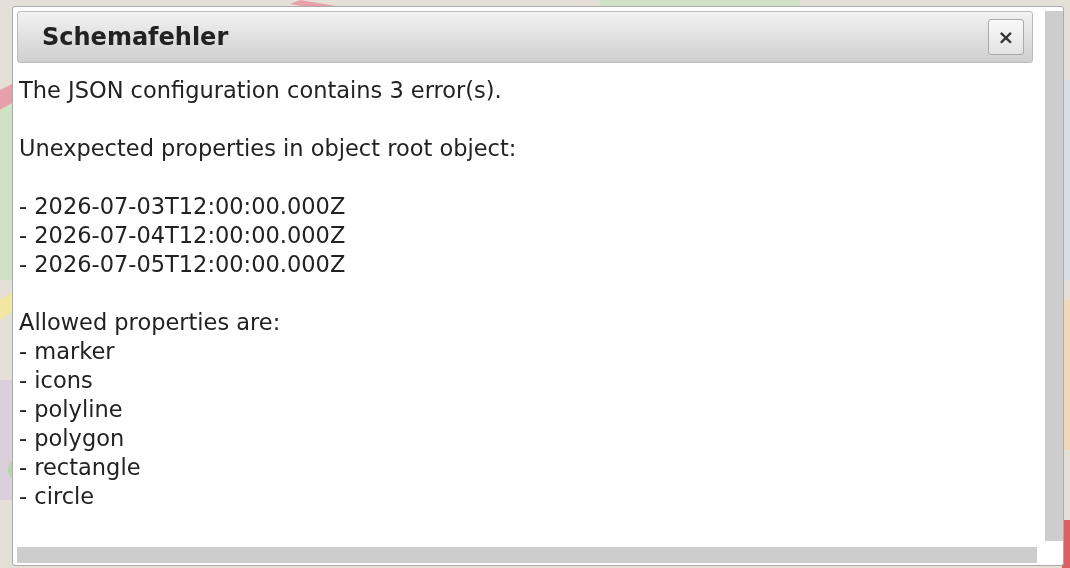  I want to click on message-line: The JSON configuration contains 3 error(s)., so click(260, 90).